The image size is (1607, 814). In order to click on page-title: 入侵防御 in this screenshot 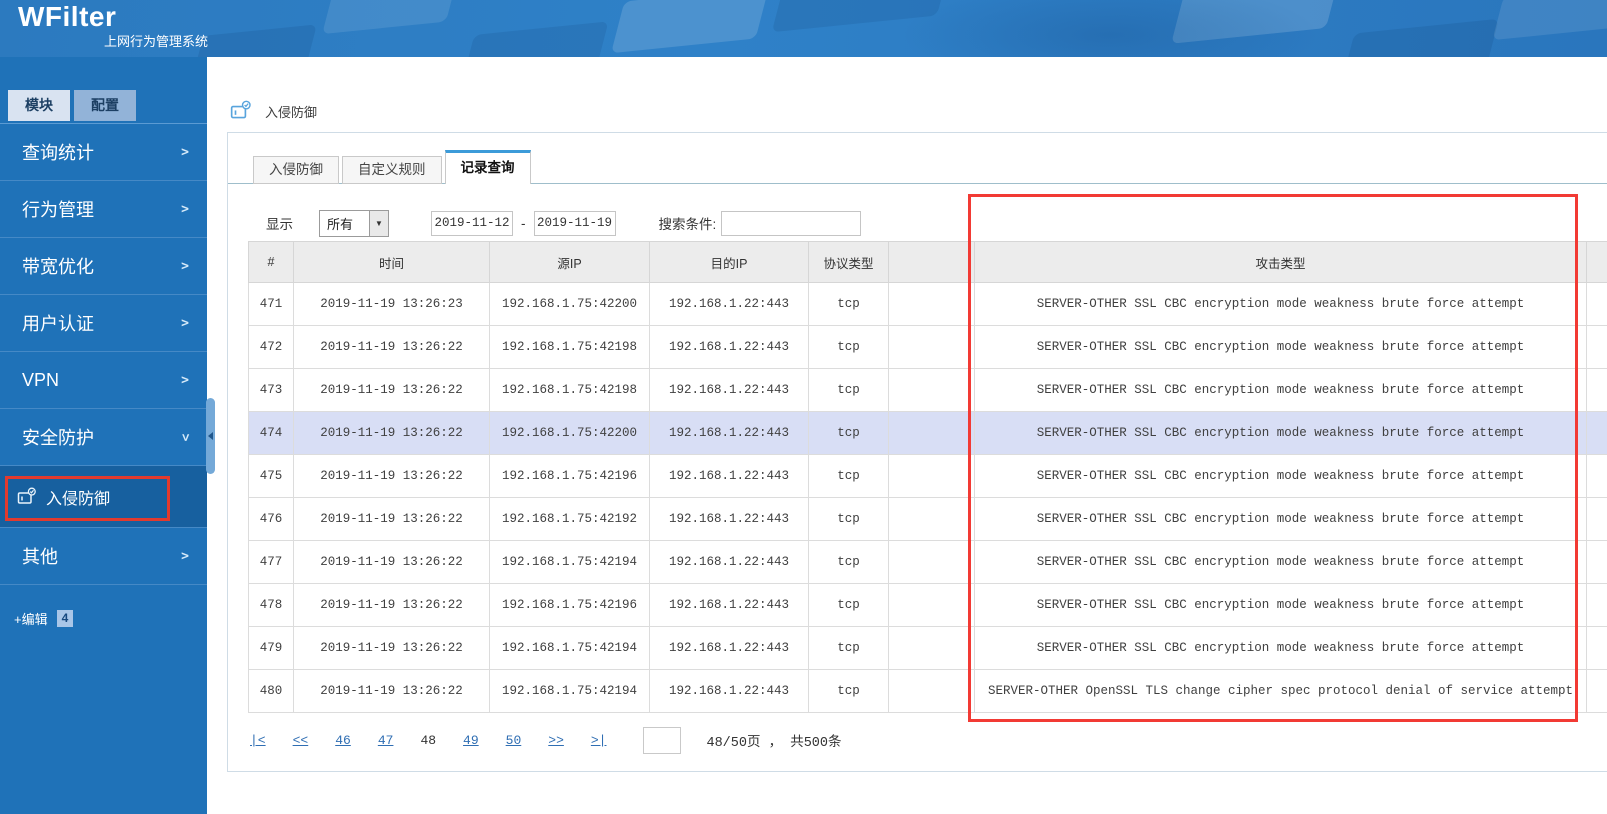, I will do `click(291, 112)`.